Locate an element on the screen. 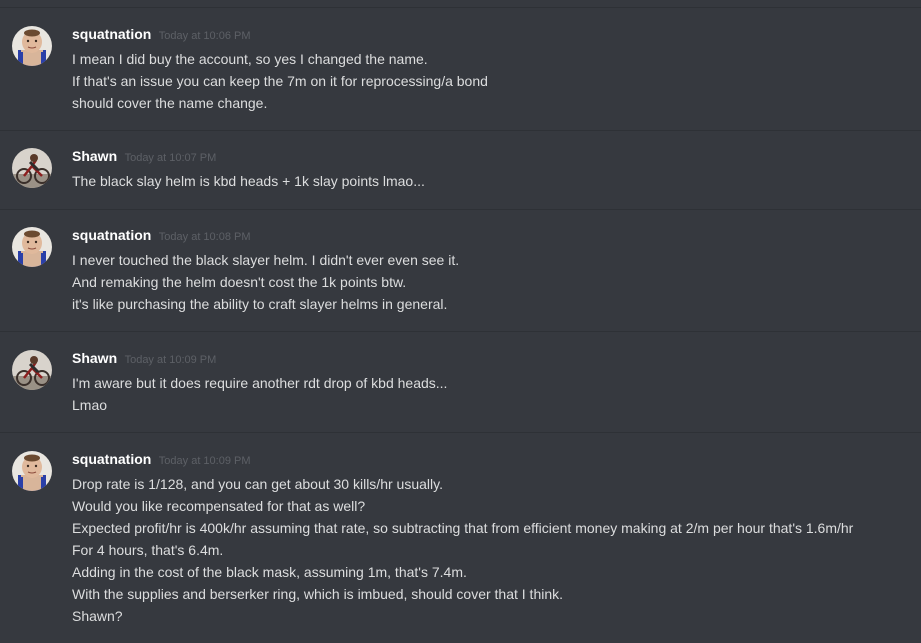  message-header: squatnation Today at 10:06 PM is located at coordinates (161, 36).